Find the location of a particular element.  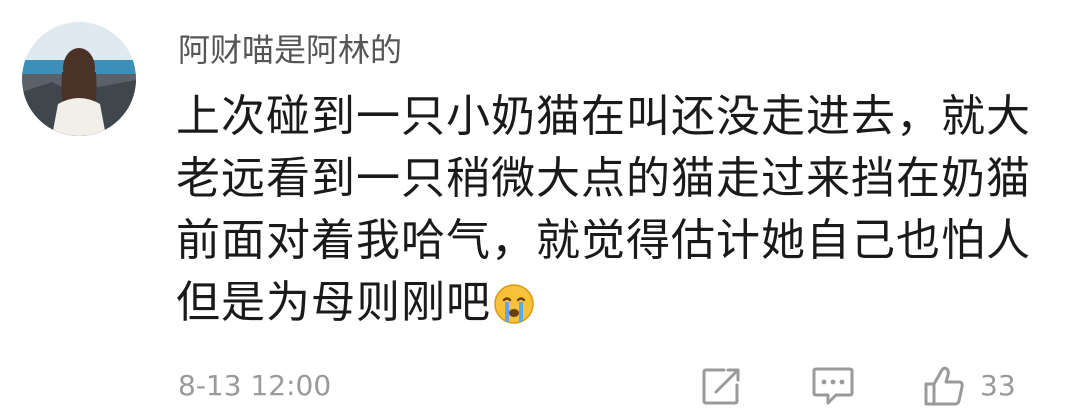

comment-icon is located at coordinates (833, 386).